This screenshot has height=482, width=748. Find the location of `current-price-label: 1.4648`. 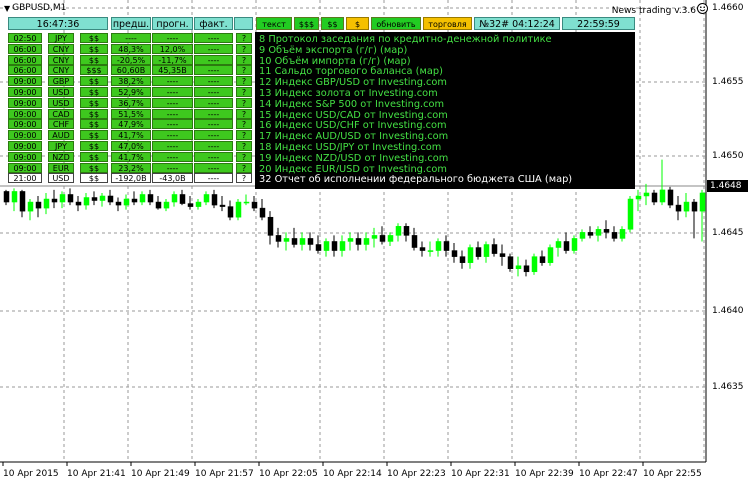

current-price-label: 1.4648 is located at coordinates (727, 186).